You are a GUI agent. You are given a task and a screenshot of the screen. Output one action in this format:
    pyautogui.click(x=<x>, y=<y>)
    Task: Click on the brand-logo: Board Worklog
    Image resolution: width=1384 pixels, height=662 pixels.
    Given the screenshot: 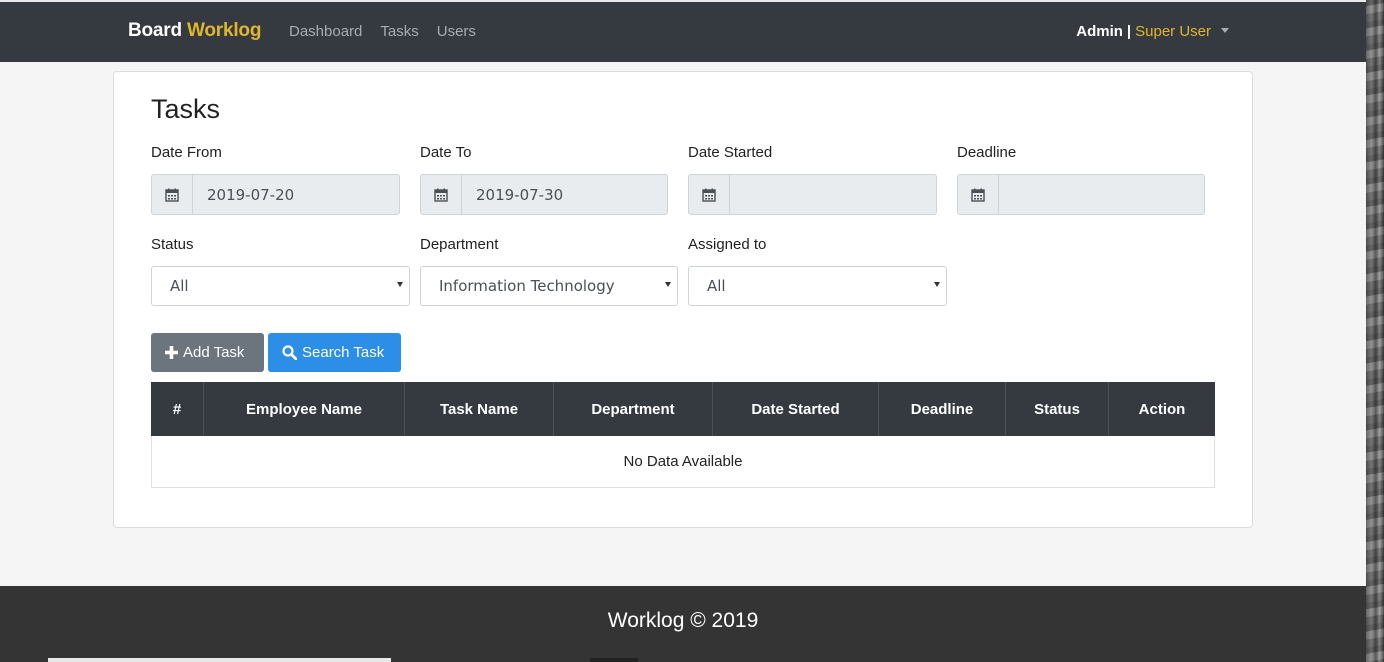 What is the action you would take?
    pyautogui.click(x=194, y=31)
    